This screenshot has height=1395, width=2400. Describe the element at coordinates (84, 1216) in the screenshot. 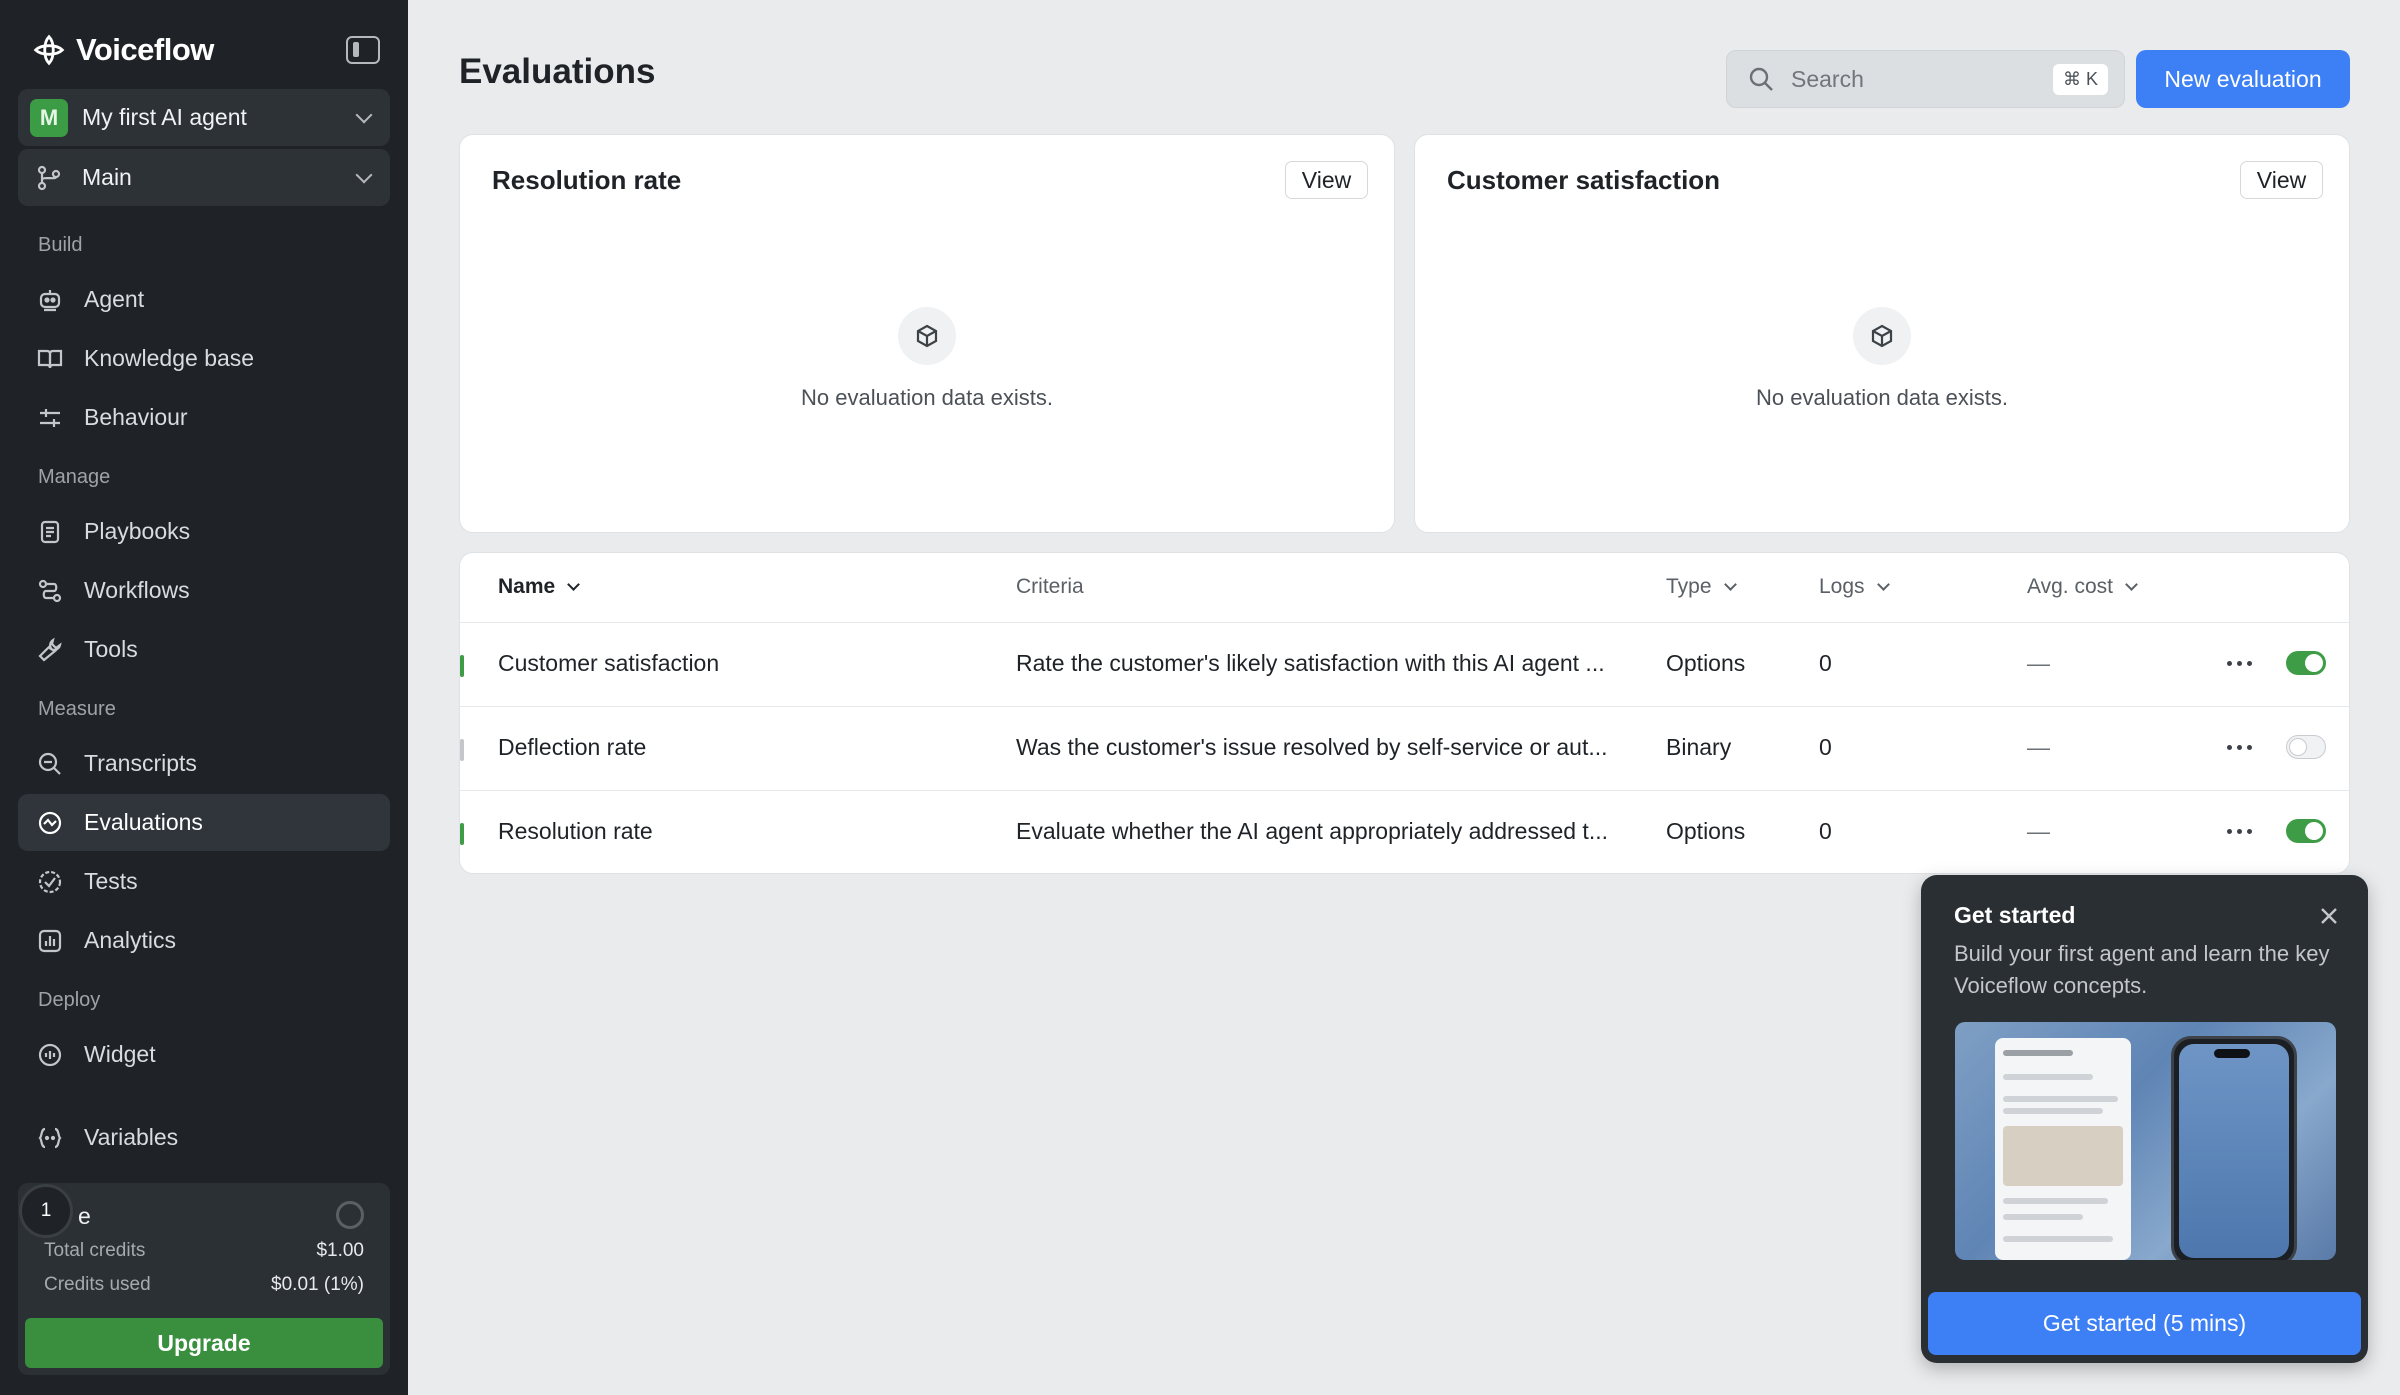

I see `credits-heading: e` at that location.